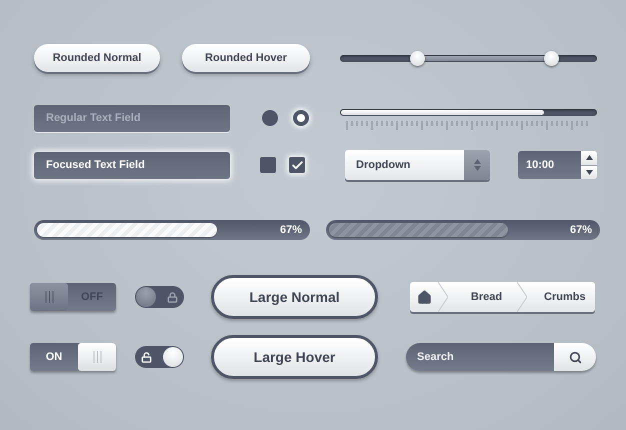 This screenshot has width=626, height=430. I want to click on rounded-button: Rounded Hover, so click(246, 58).